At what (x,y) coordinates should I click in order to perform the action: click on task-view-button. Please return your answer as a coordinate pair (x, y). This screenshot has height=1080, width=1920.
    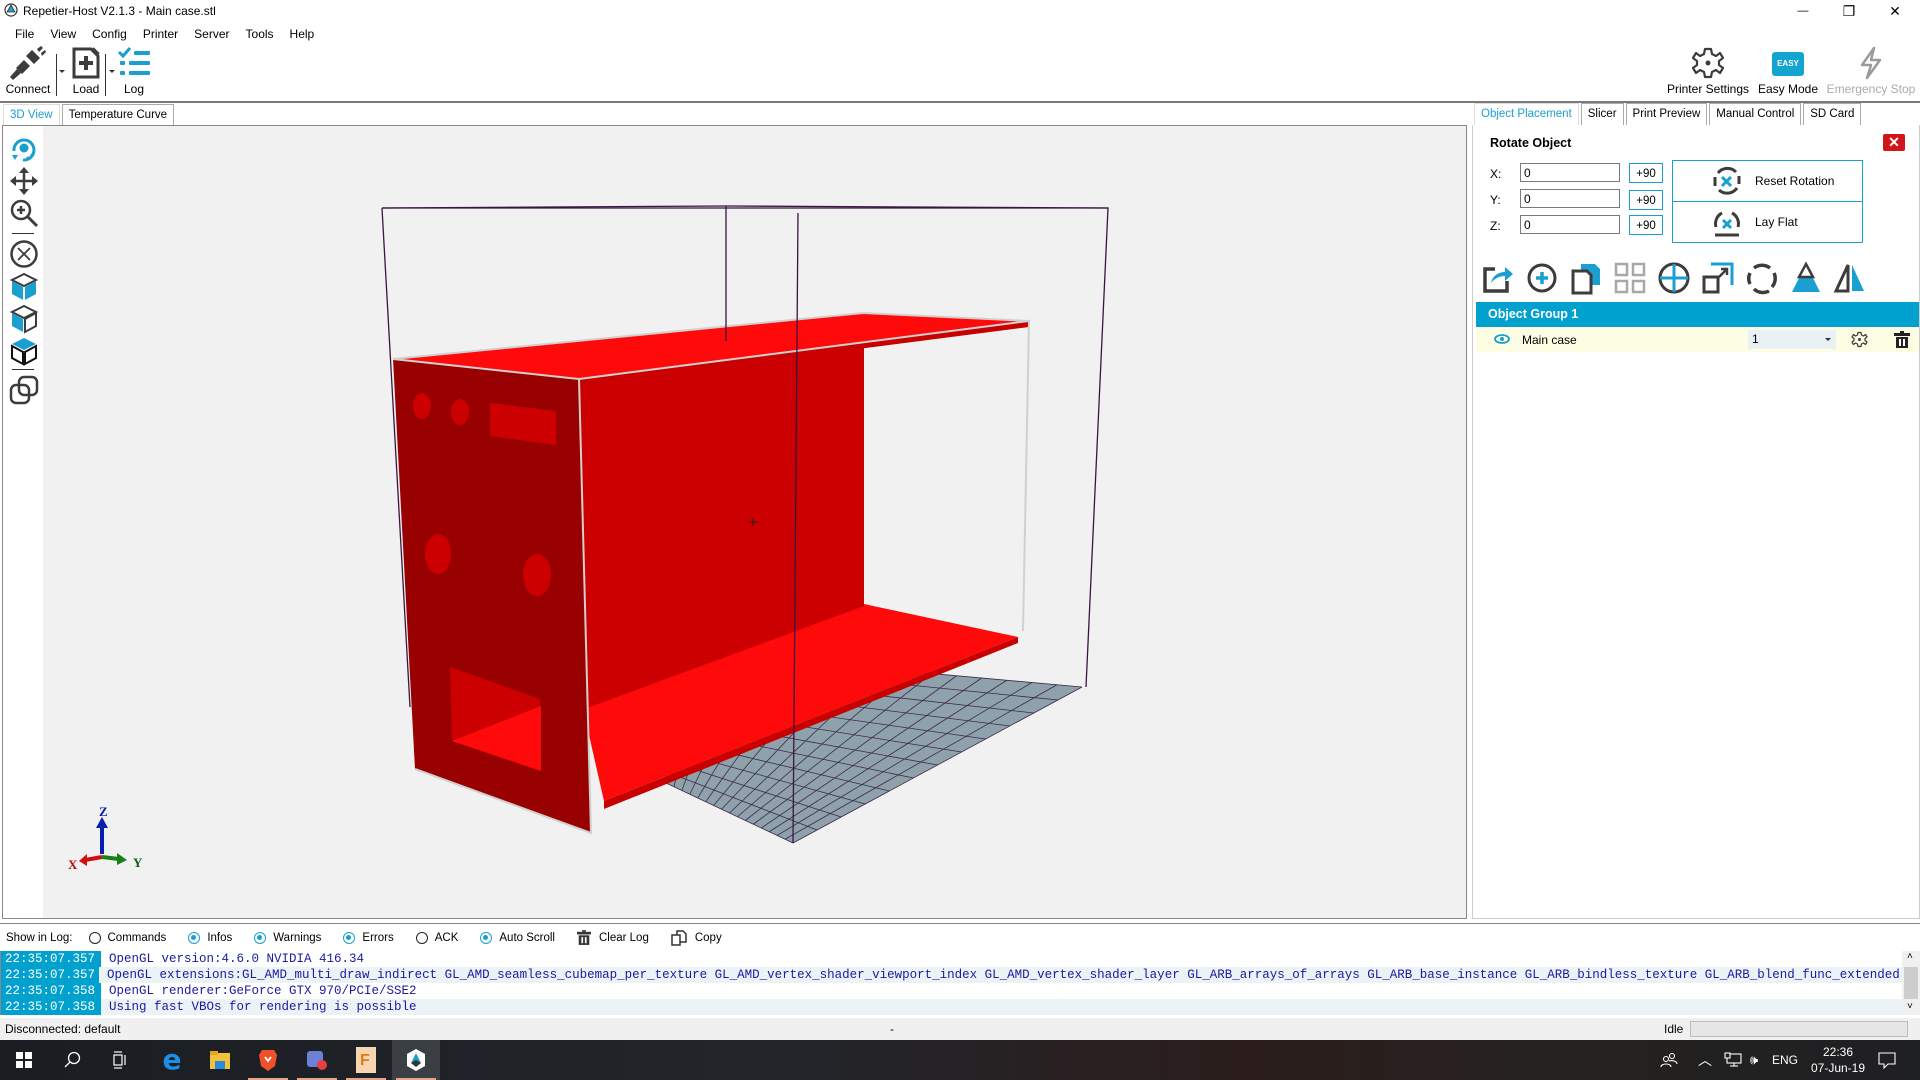
    Looking at the image, I should click on (120, 1060).